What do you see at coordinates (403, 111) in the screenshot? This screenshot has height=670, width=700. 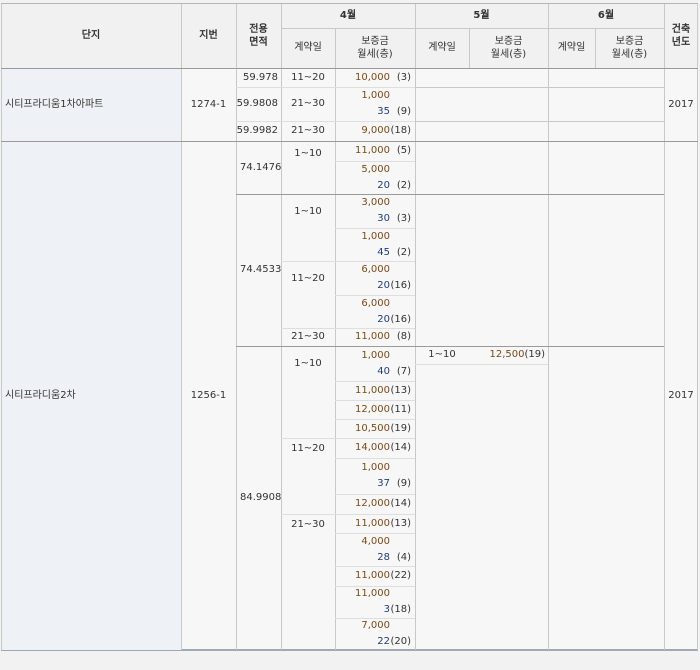 I see `floor-value: (9)` at bounding box center [403, 111].